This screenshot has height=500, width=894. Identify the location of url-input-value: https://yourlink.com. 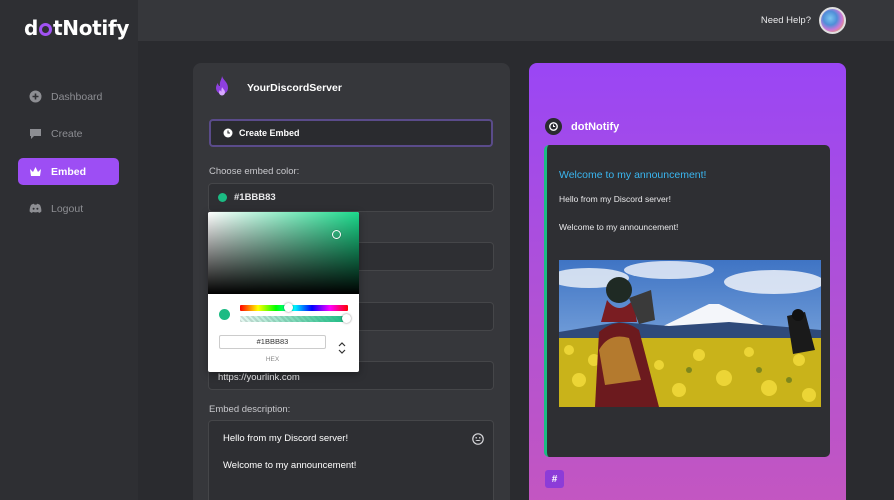
(259, 377).